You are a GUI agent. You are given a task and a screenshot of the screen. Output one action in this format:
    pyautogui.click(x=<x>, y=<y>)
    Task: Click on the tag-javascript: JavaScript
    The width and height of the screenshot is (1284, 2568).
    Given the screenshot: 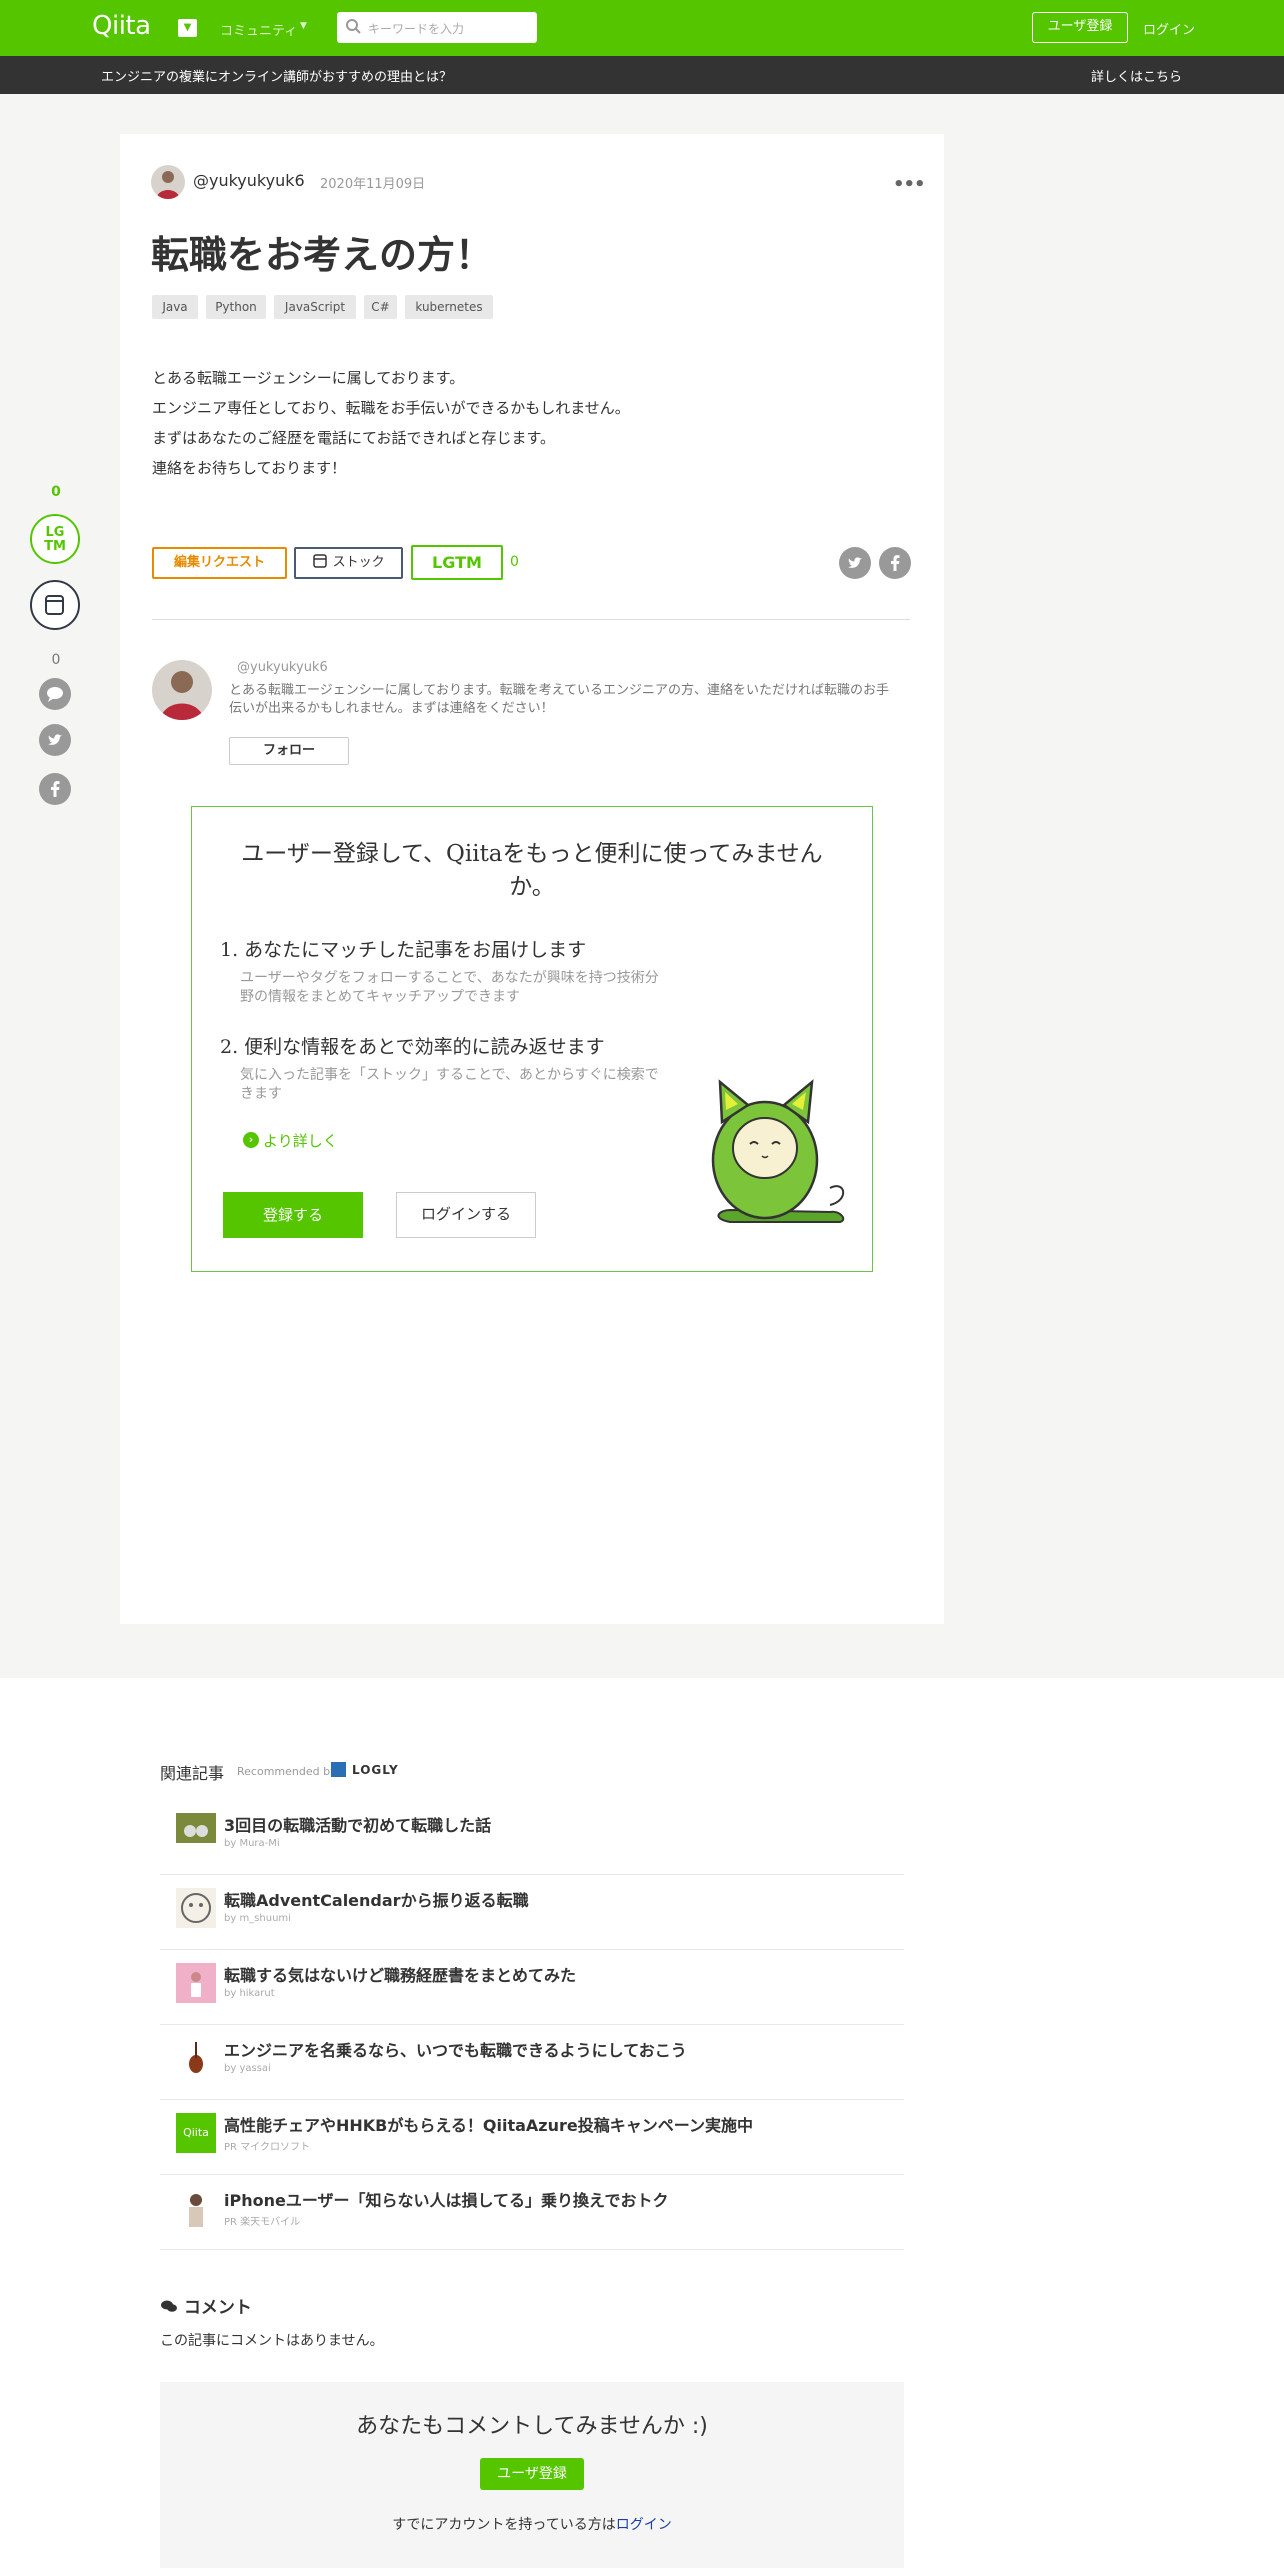 What is the action you would take?
    pyautogui.click(x=315, y=307)
    